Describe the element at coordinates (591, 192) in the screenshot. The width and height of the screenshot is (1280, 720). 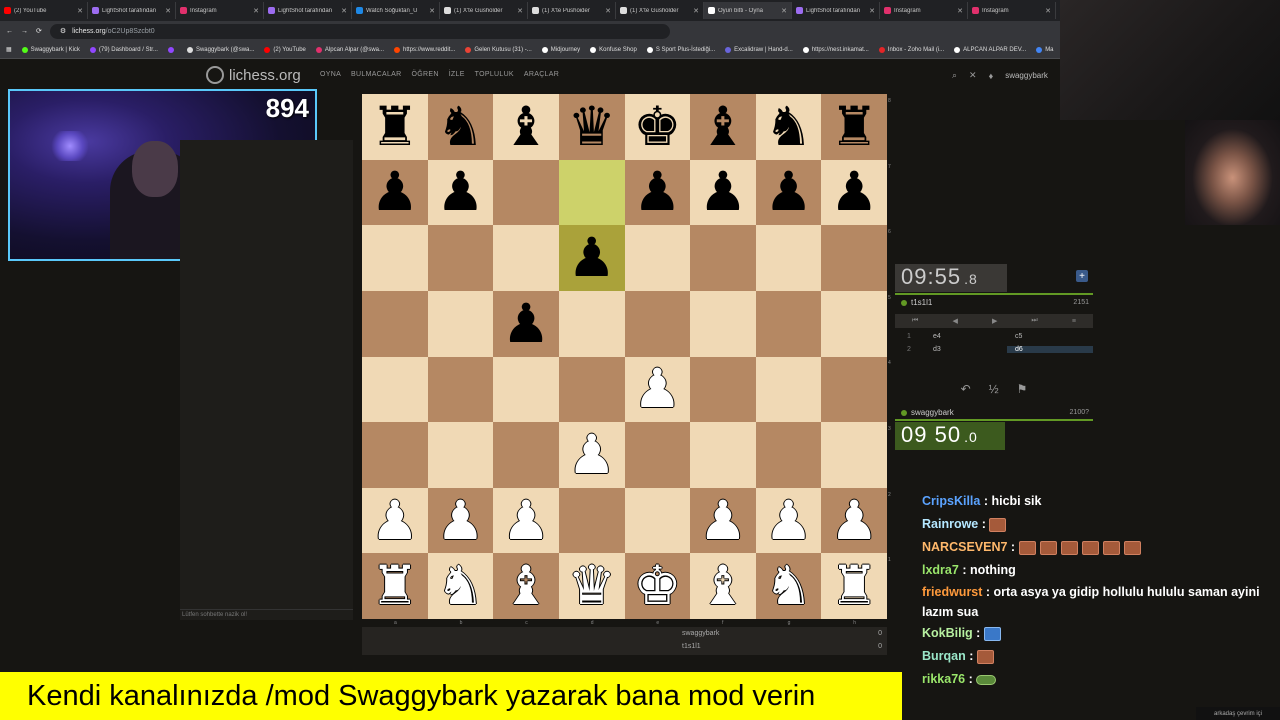
I see `square-d7` at that location.